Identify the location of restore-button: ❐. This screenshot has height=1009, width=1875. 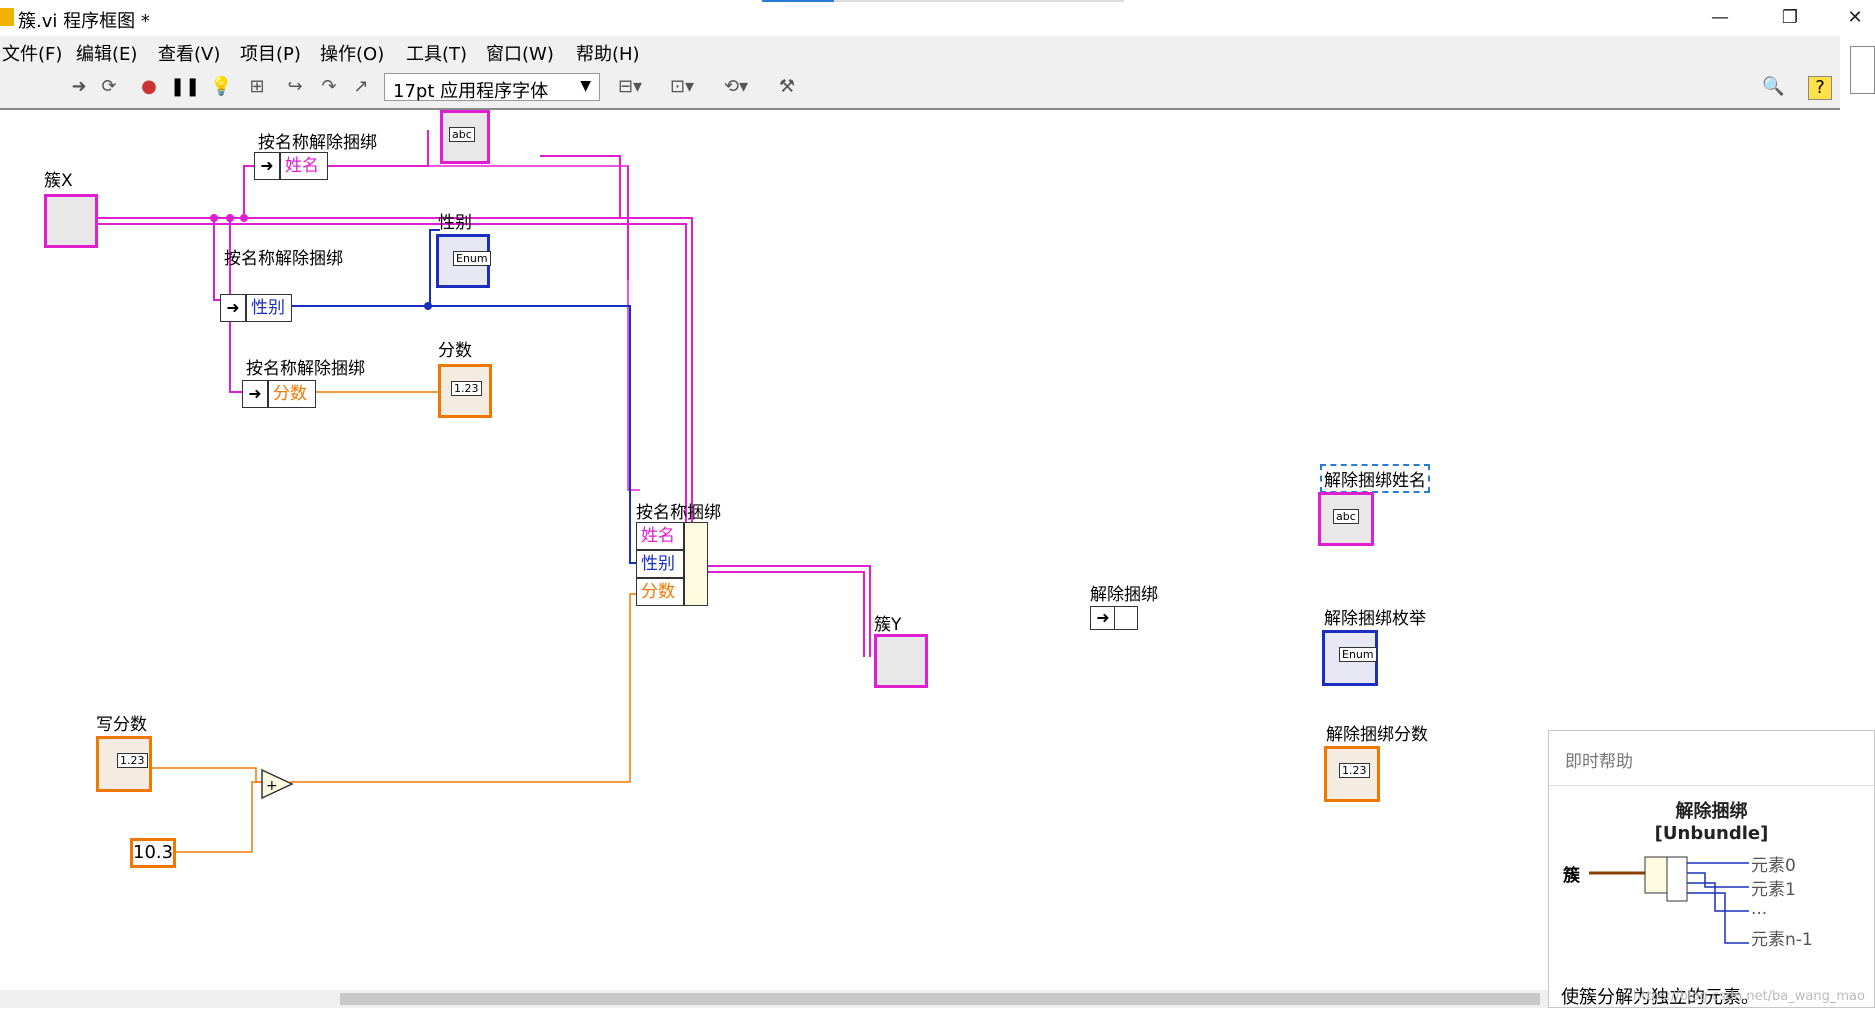
(1790, 18).